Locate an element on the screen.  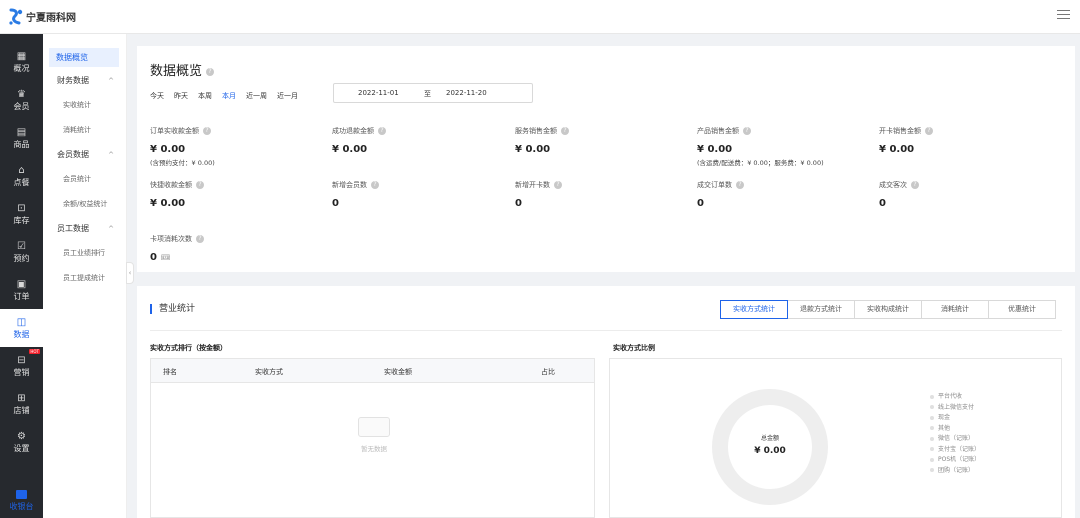
hot-badge: HOT is located at coordinates (34, 351).